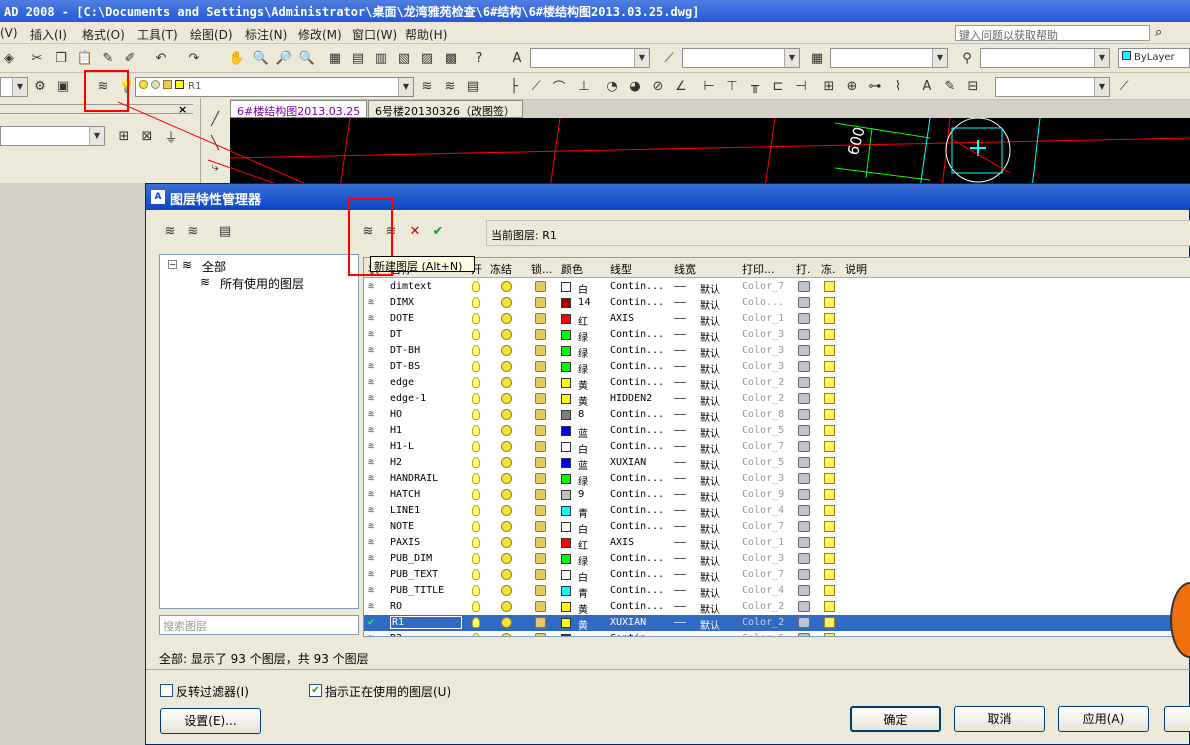 The image size is (1190, 745). Describe the element at coordinates (777, 399) in the screenshot. I see `layer-row: ≋ edge-1 黄 HIDDEN2 —— 默认 Color_2` at that location.